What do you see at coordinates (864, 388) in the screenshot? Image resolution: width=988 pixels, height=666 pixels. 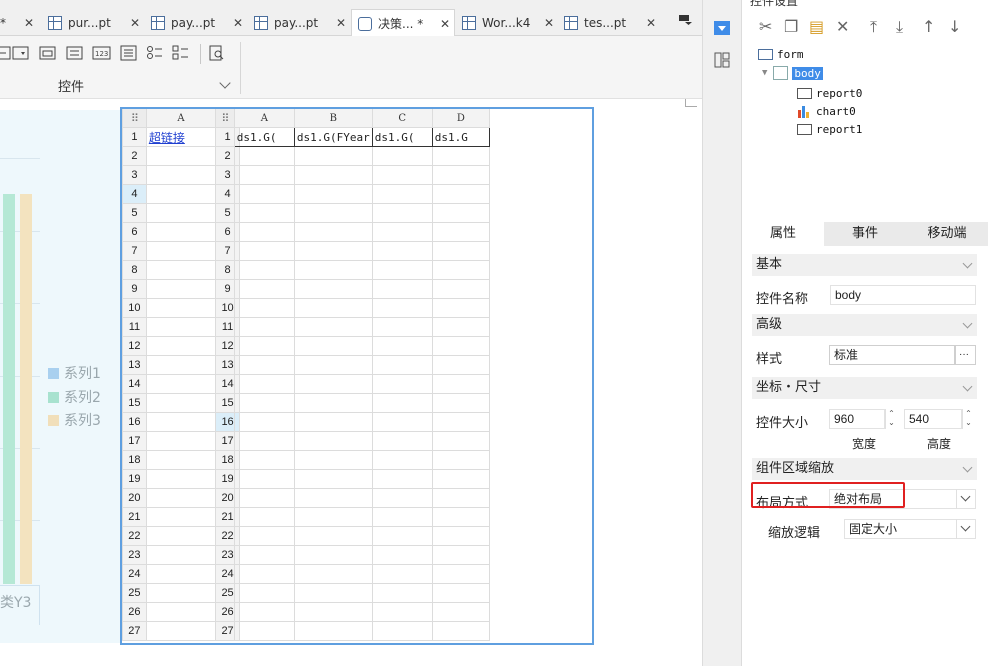 I see `section-coords-size: 坐标・尺寸` at bounding box center [864, 388].